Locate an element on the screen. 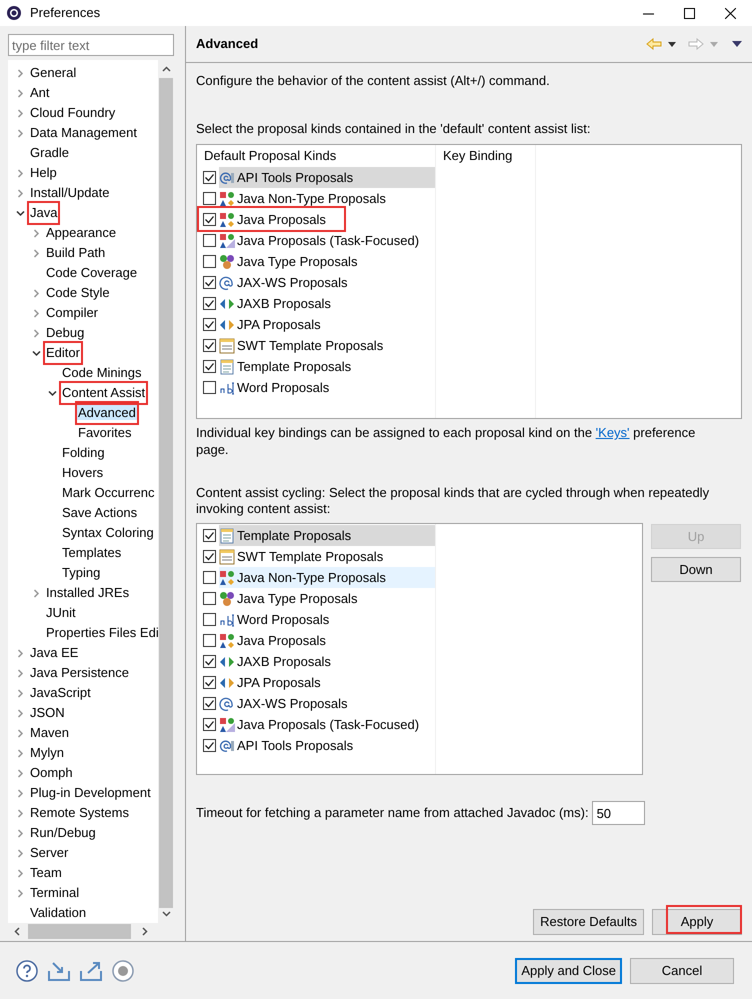 Image resolution: width=752 pixels, height=999 pixels. column-header: Default Proposal Kinds is located at coordinates (316, 156).